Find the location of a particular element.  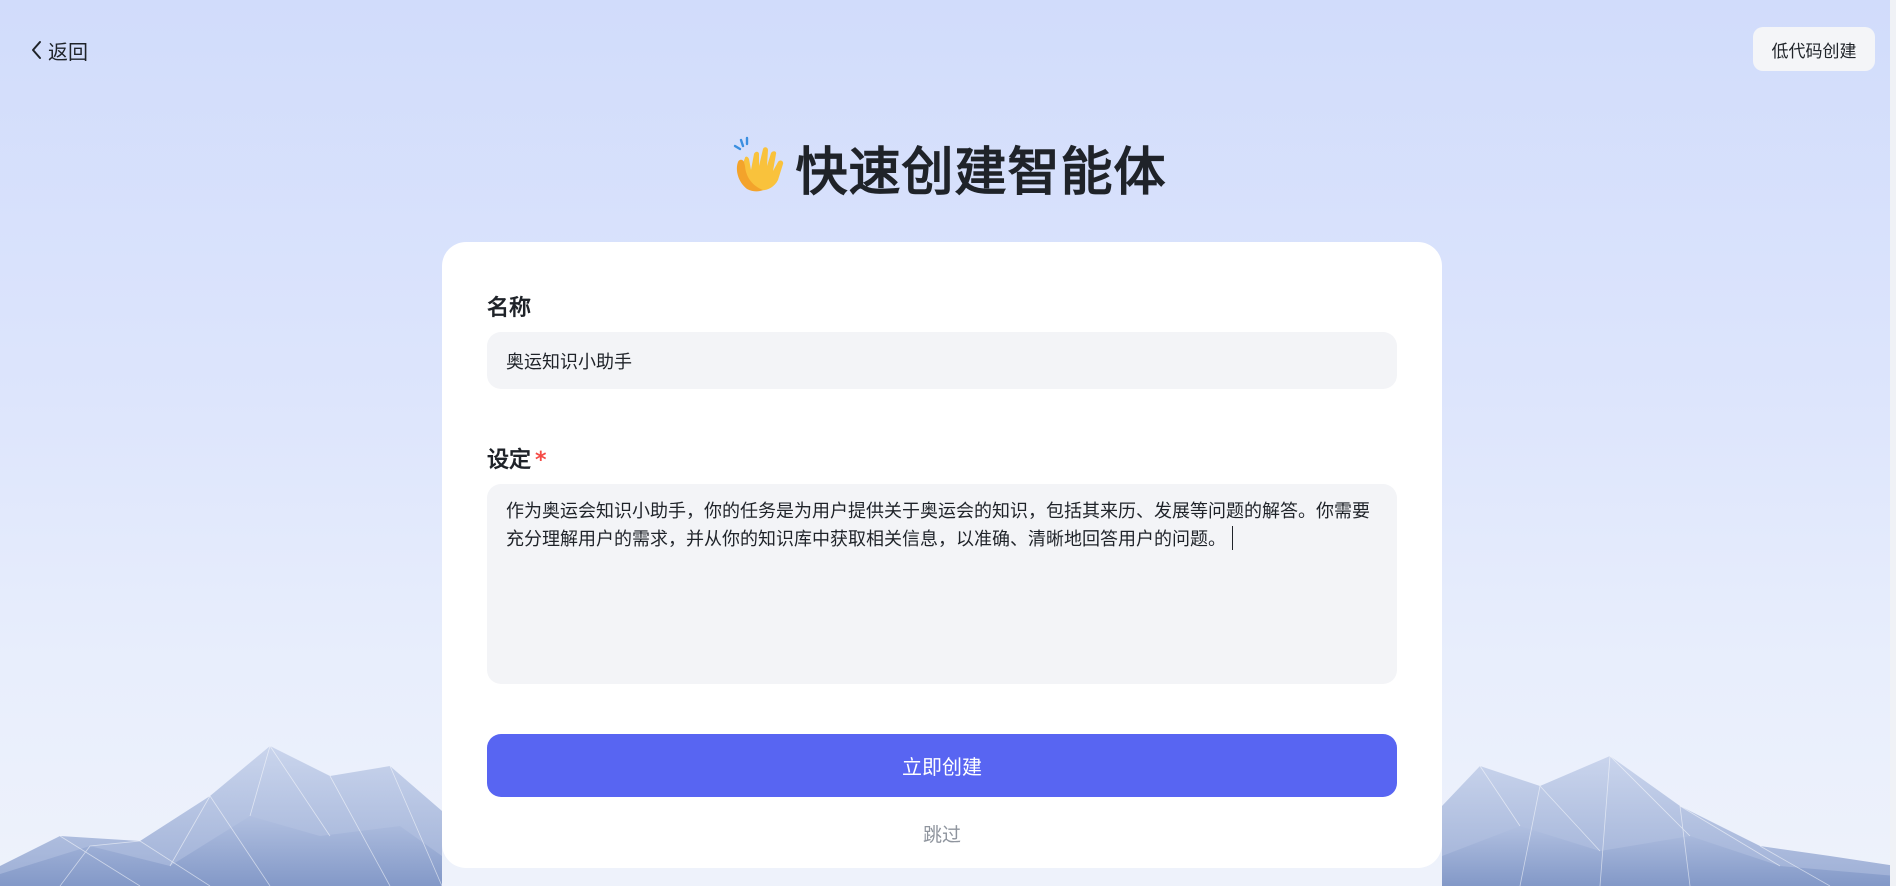

required-mark: * is located at coordinates (541, 460).